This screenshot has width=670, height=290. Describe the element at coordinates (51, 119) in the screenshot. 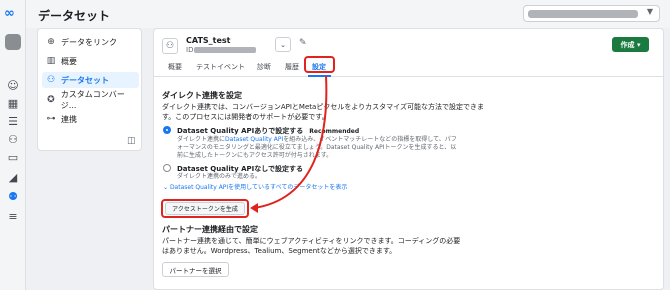

I see `link-icon: ⊶` at that location.